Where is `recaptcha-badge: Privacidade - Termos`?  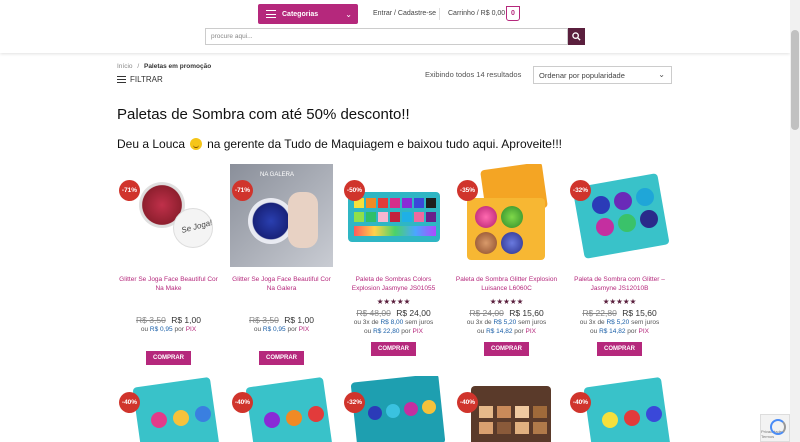
recaptcha-badge: Privacidade - Termos is located at coordinates (775, 428).